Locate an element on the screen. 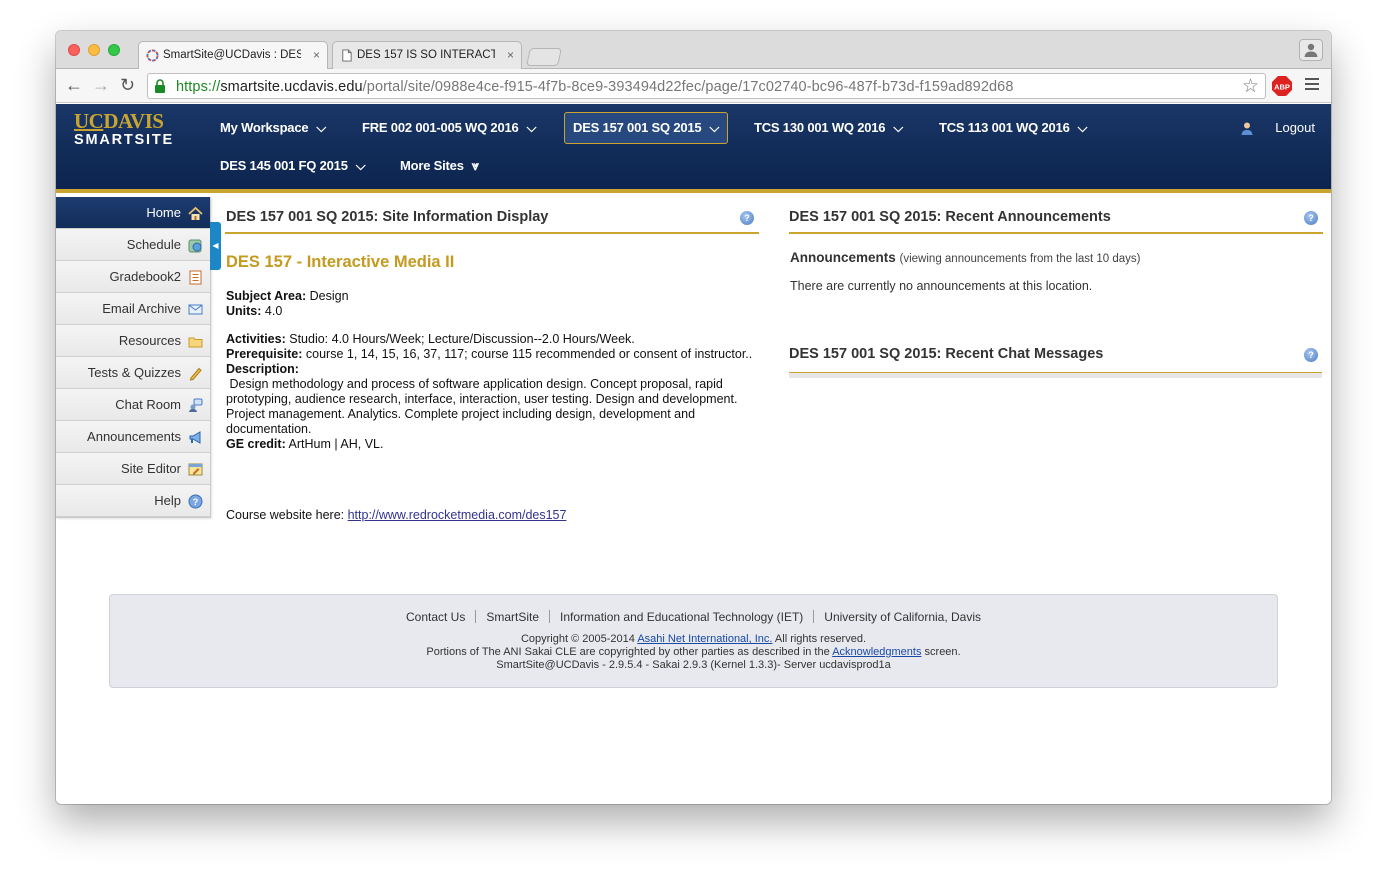  adblock-icon: ABP is located at coordinates (1282, 86).